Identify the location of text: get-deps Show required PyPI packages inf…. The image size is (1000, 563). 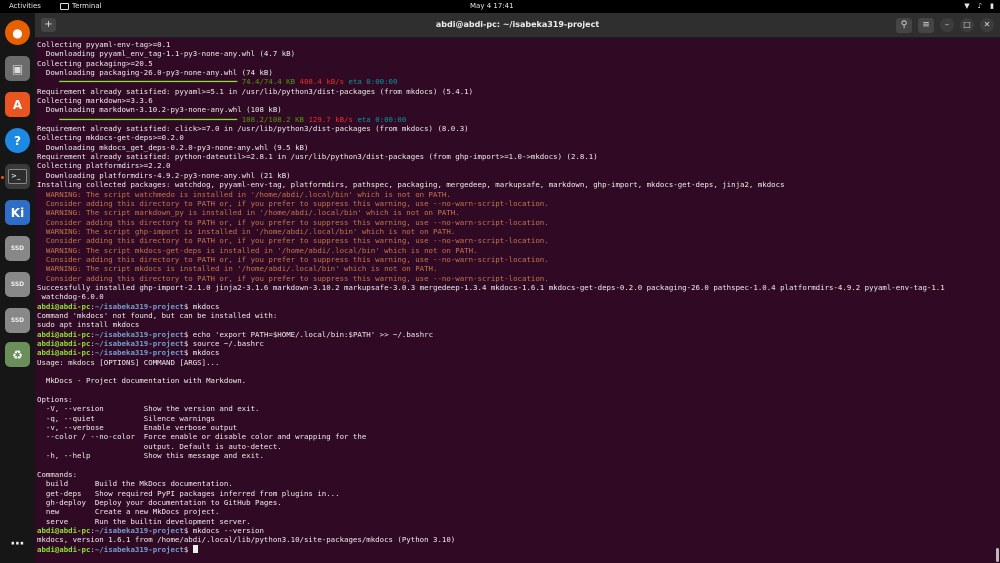
(188, 493).